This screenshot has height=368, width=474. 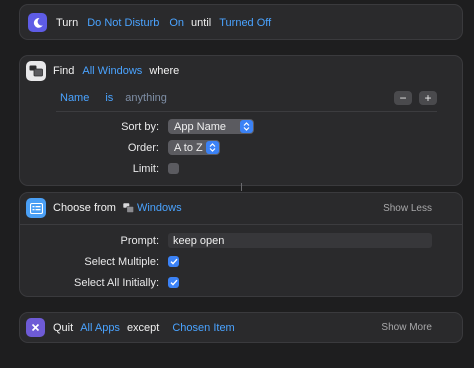 I want to click on add-filter-button: +, so click(x=428, y=97).